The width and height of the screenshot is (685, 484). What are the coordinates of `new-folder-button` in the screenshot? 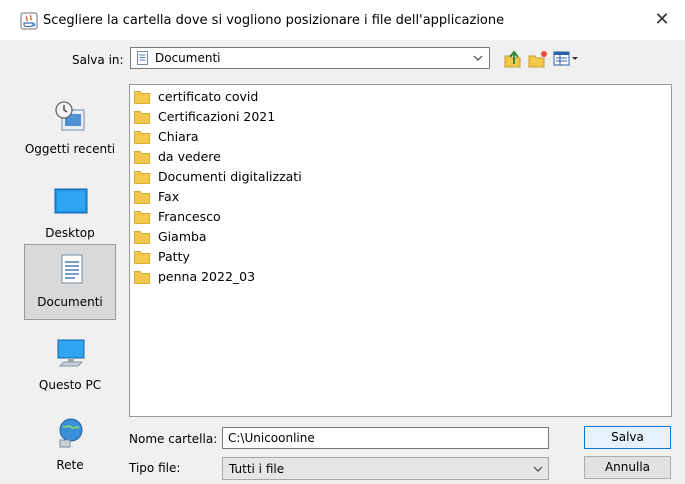 It's located at (538, 59).